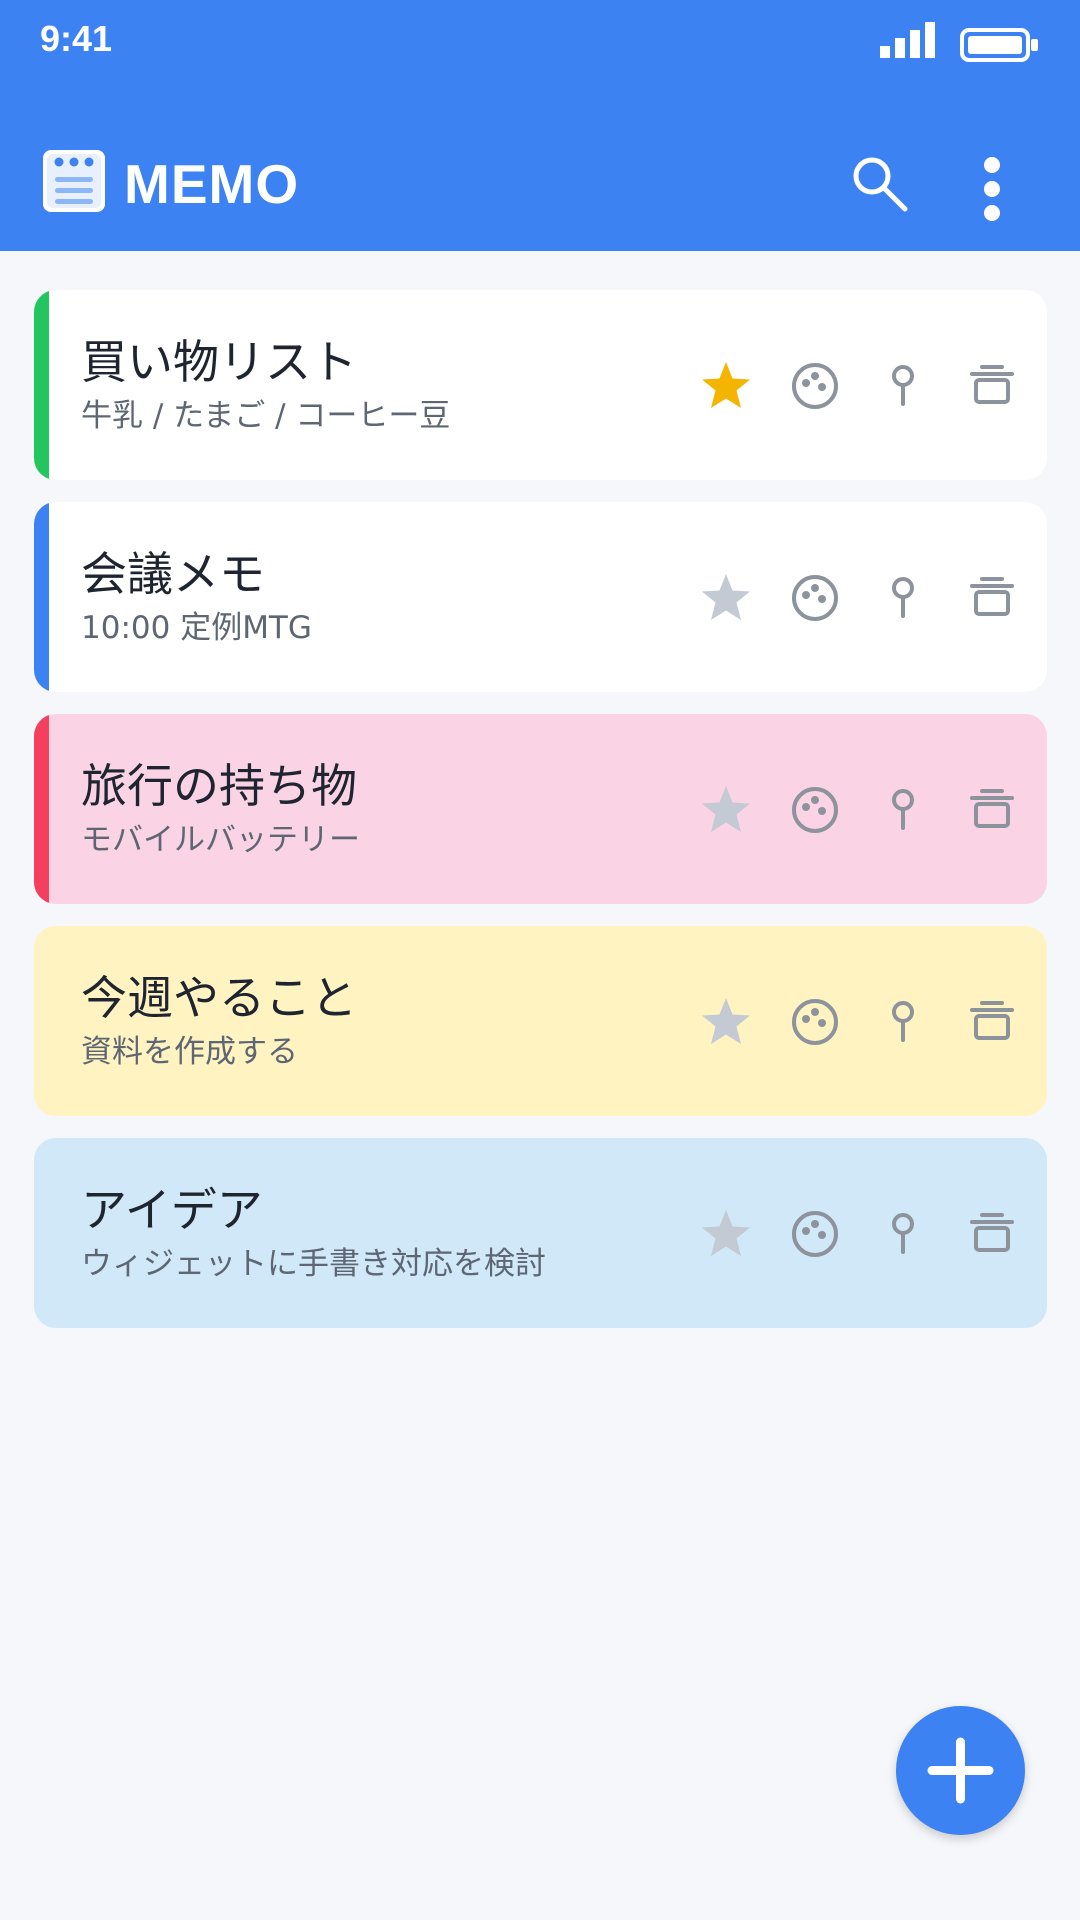 The height and width of the screenshot is (1920, 1080). I want to click on search-button, so click(880, 184).